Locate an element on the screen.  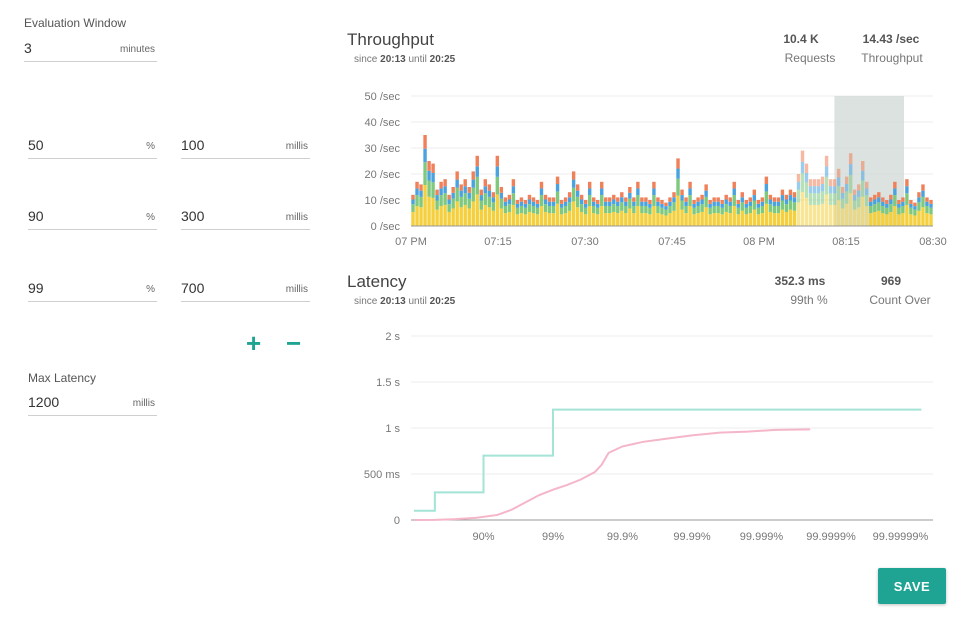
threshold-line is located at coordinates (668, 460).